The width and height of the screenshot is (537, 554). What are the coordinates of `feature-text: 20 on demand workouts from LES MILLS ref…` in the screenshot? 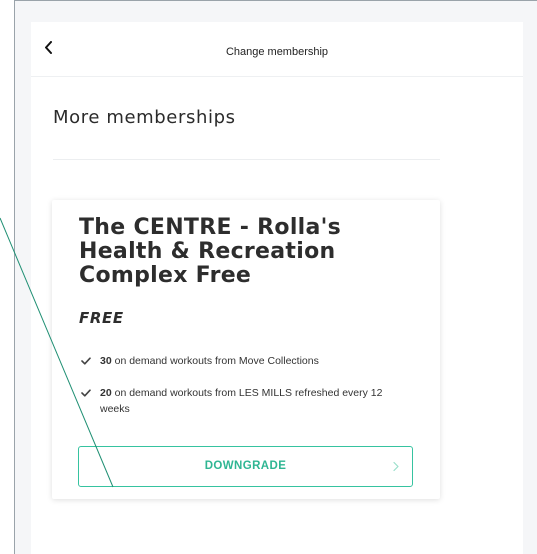 It's located at (249, 401).